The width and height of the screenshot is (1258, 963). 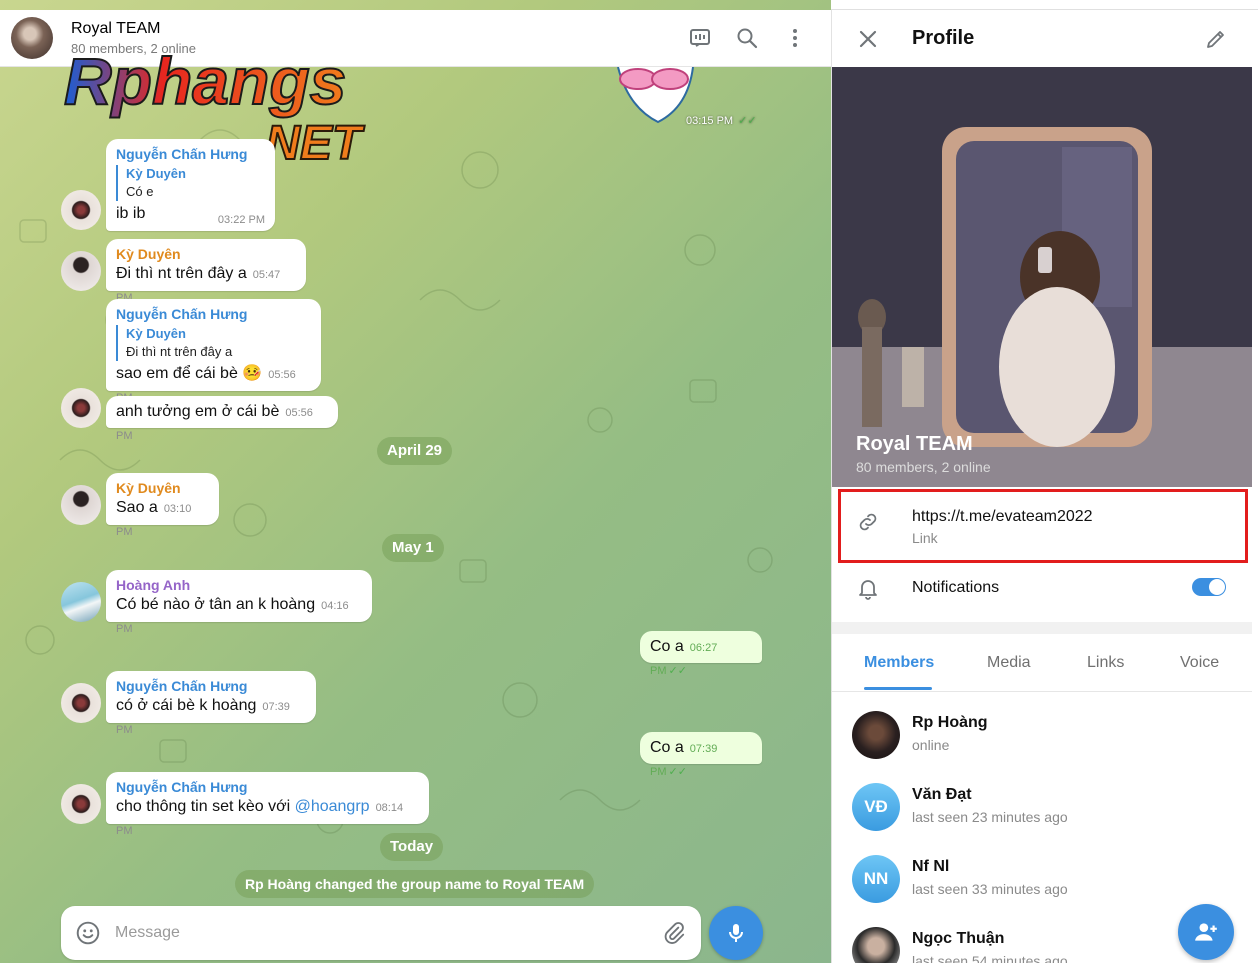 What do you see at coordinates (413, 548) in the screenshot?
I see `date-separator: May 1` at bounding box center [413, 548].